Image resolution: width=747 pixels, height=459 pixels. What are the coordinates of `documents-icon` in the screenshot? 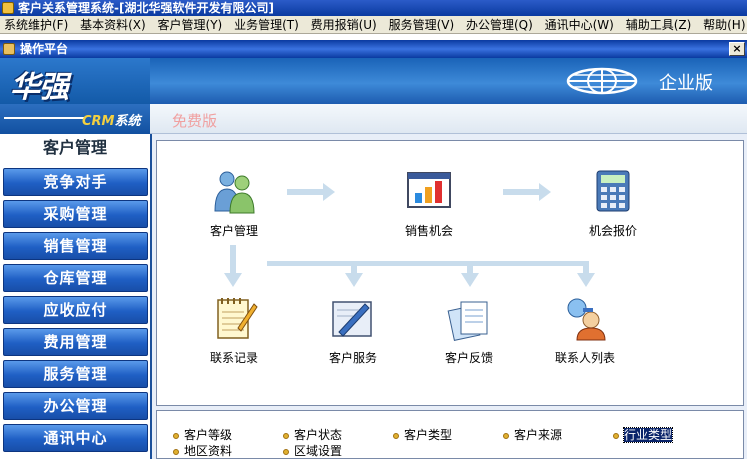 It's located at (467, 321).